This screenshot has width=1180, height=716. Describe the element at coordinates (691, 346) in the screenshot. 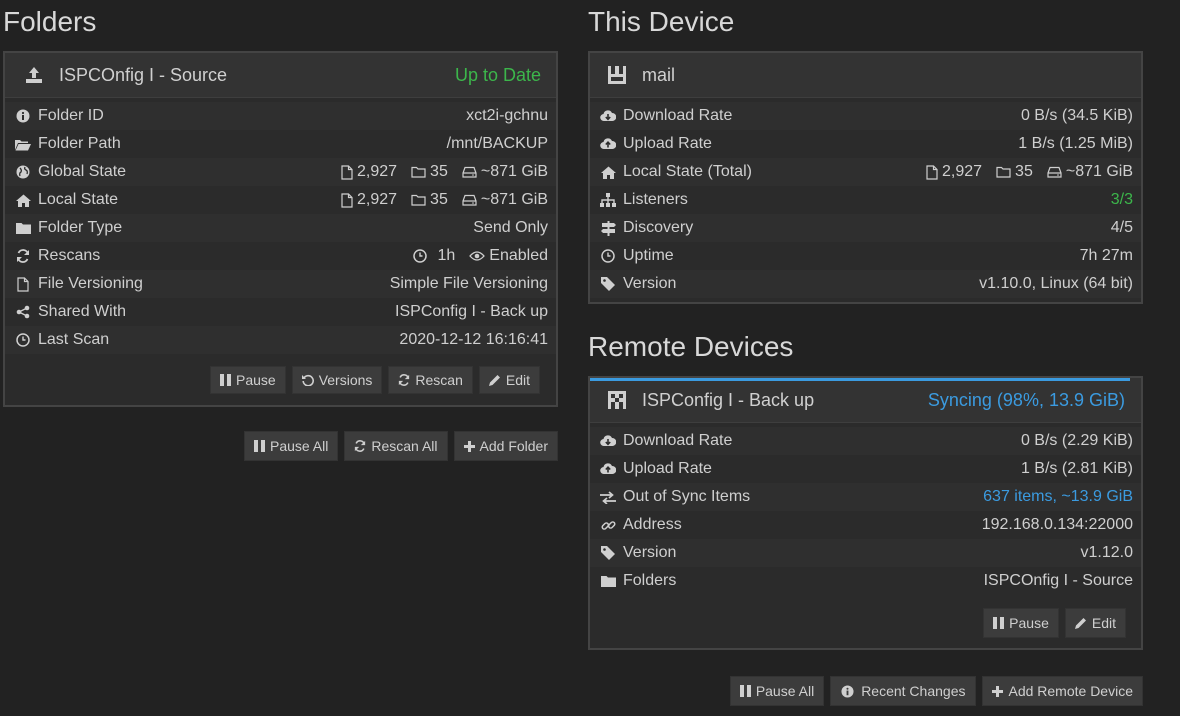

I see `remote-devices-heading: Remote Devices` at that location.